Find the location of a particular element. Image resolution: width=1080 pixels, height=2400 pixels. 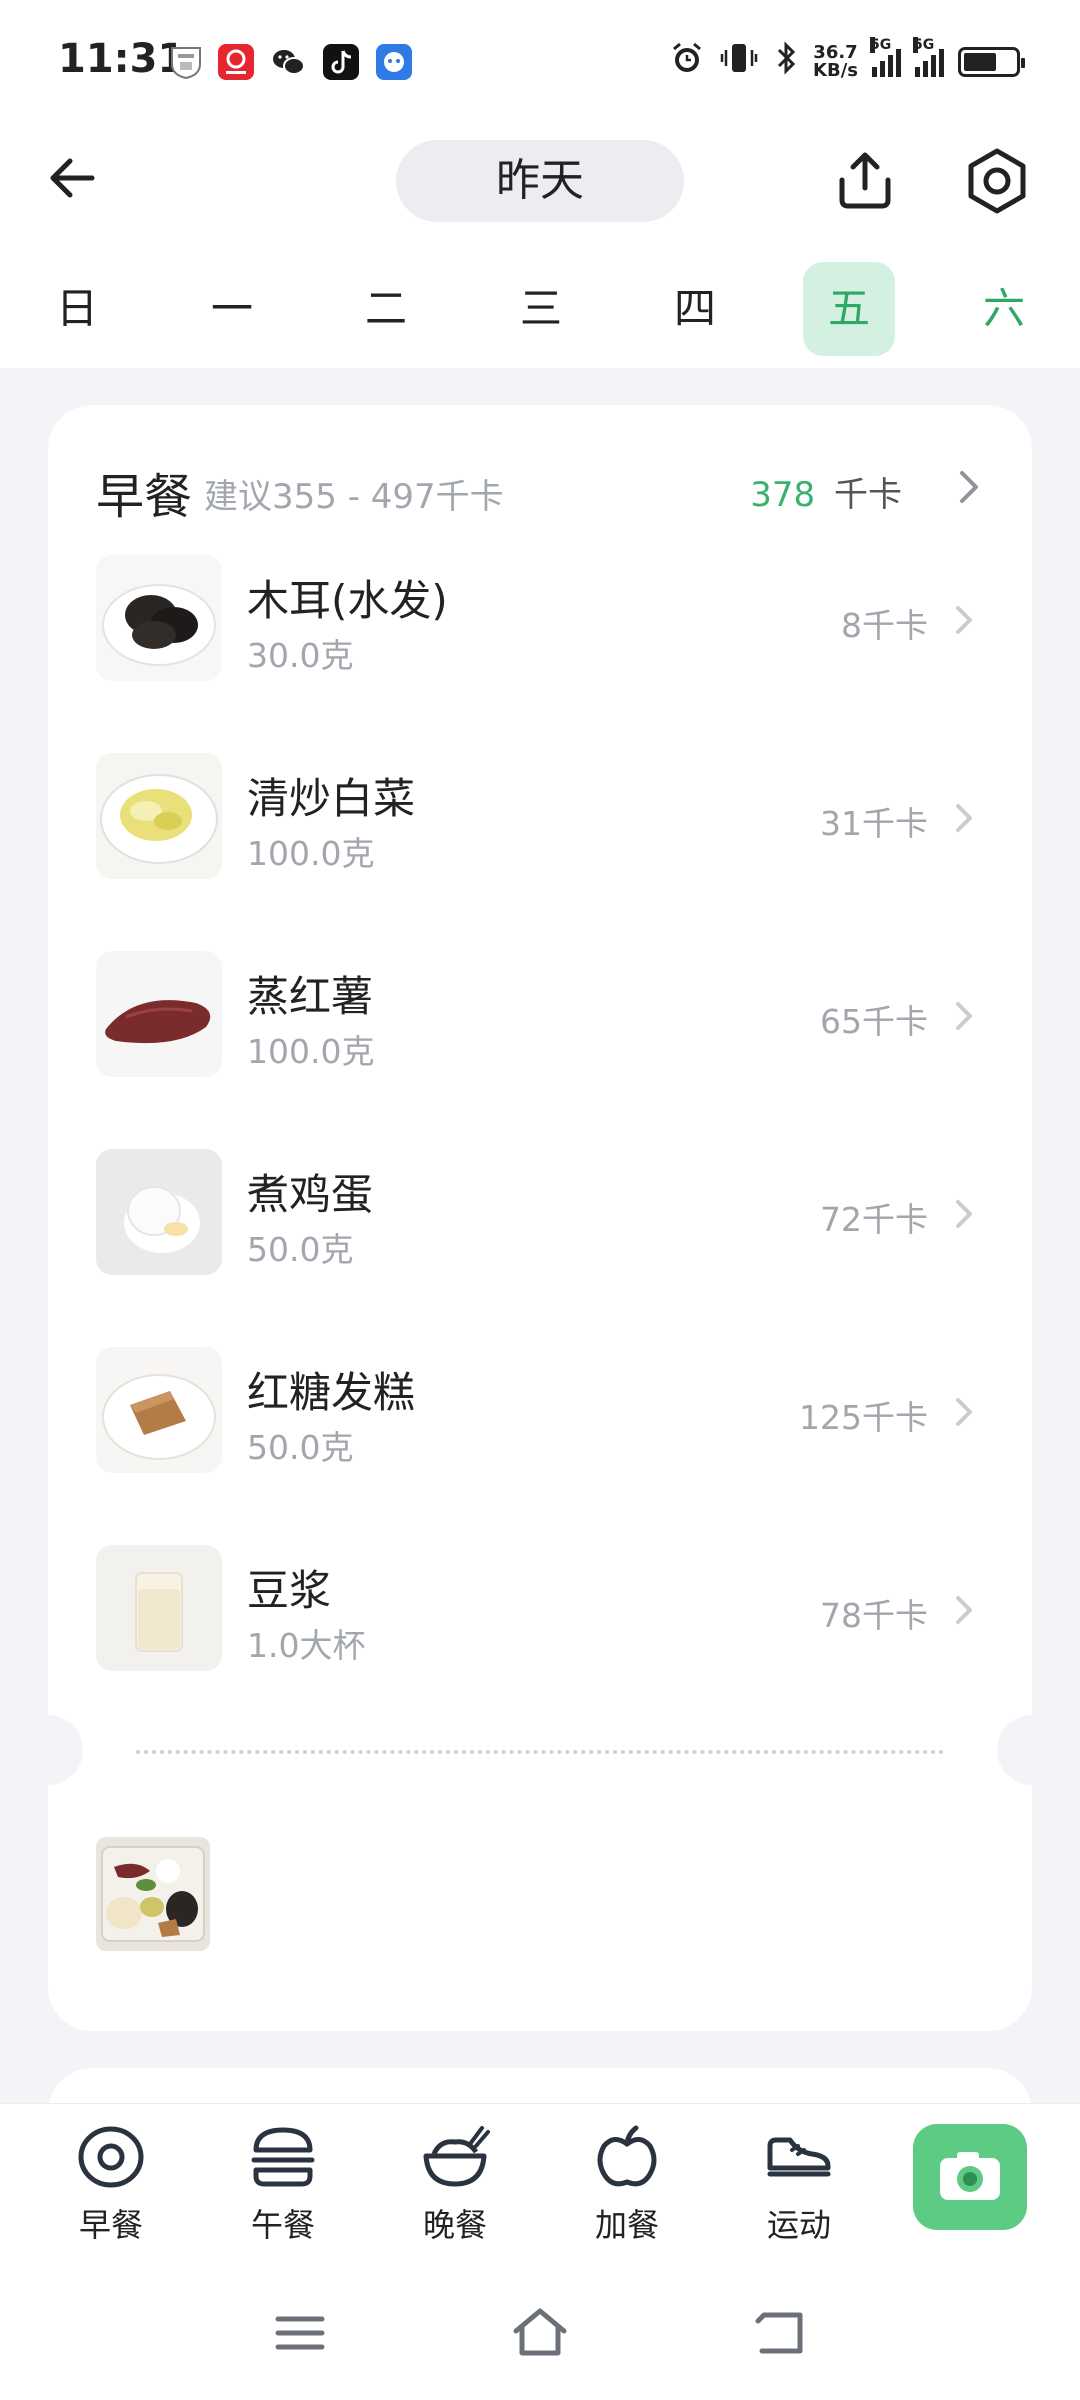

status-bar: 11:31 36.7 KB/s 5G 5G is located at coordinates (540, 64).